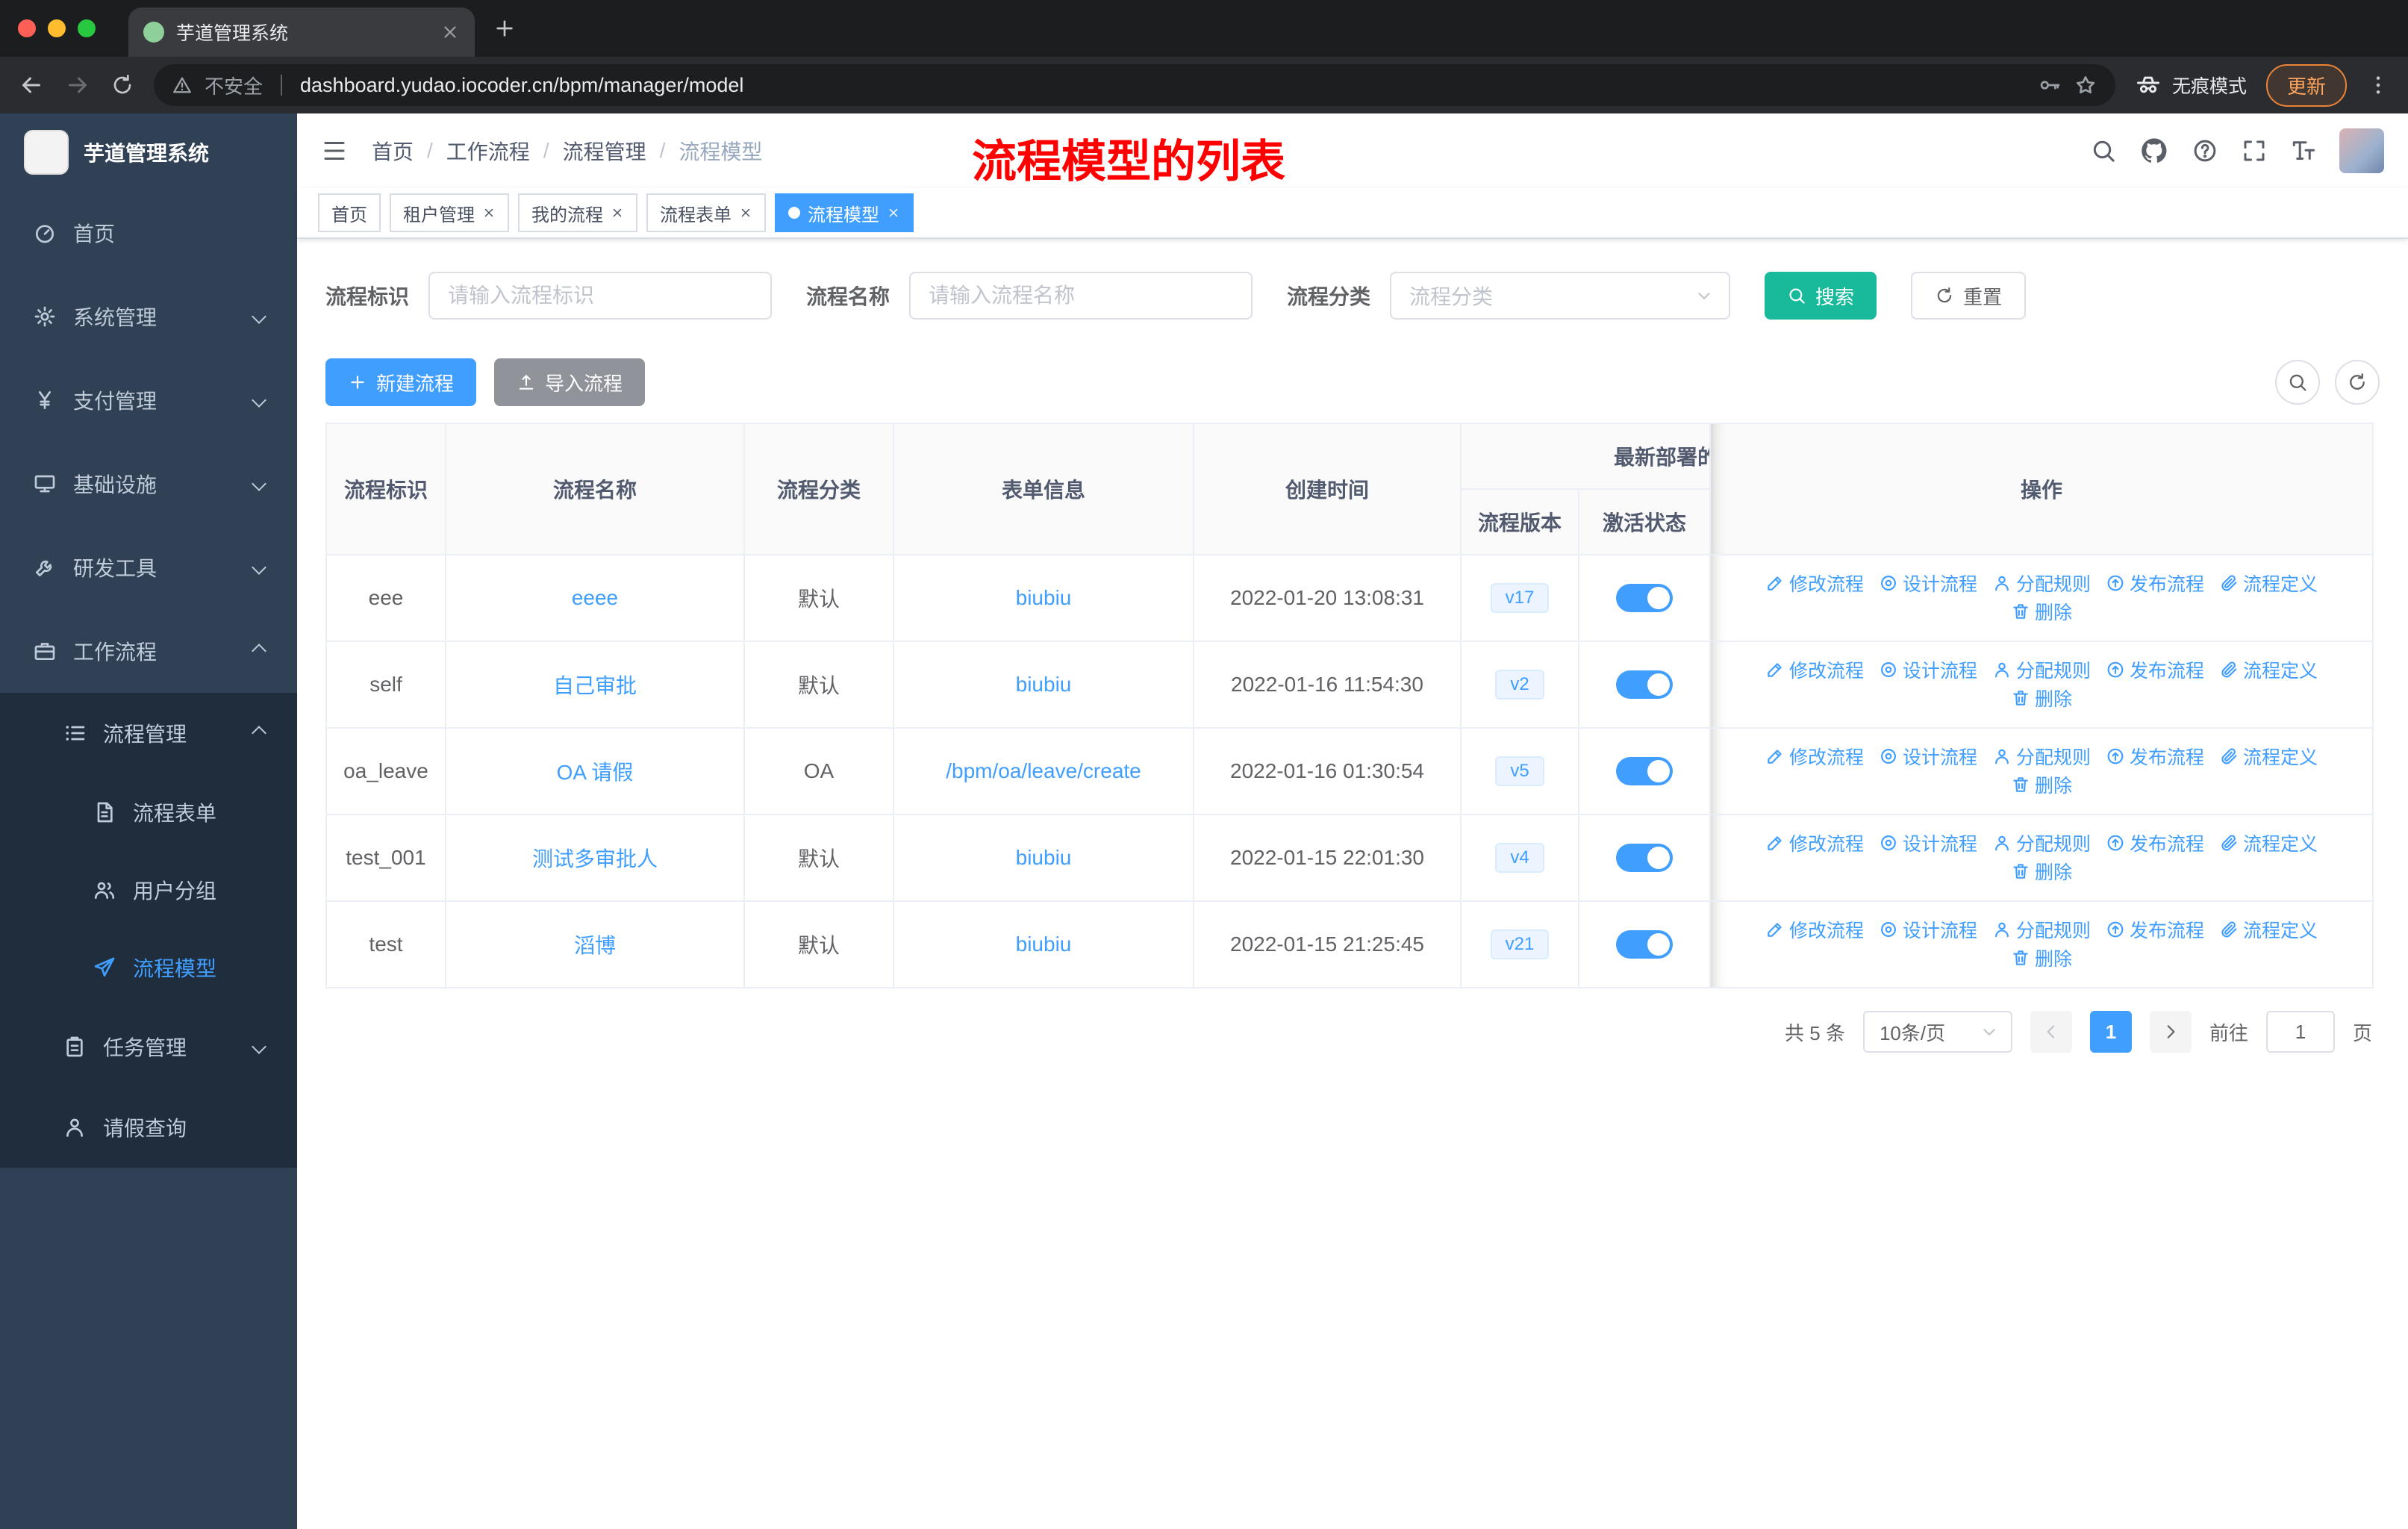 This screenshot has width=2408, height=1529. I want to click on process-name-link: 滔博, so click(595, 945).